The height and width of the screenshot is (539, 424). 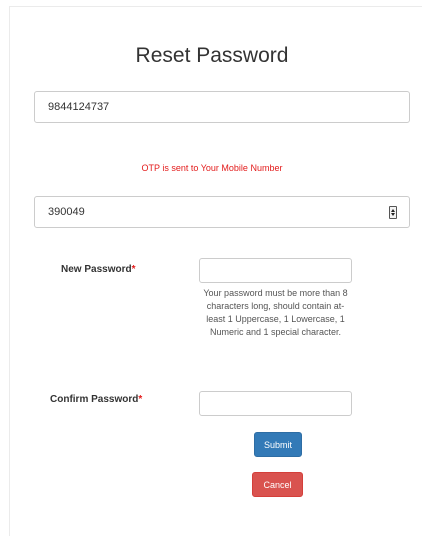 I want to click on confirm-password-label-text: Confirm Password, so click(x=94, y=399).